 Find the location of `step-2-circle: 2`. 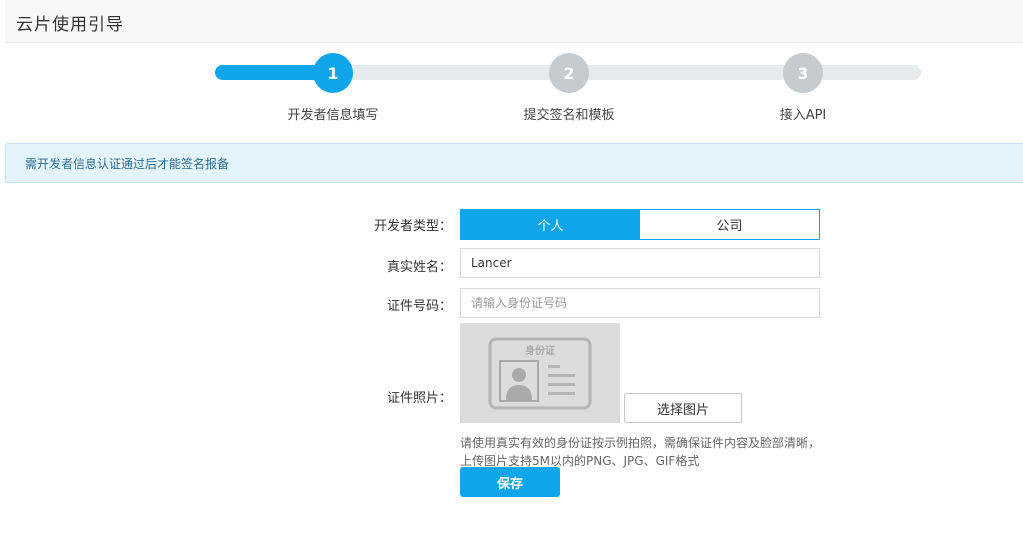

step-2-circle: 2 is located at coordinates (569, 73).